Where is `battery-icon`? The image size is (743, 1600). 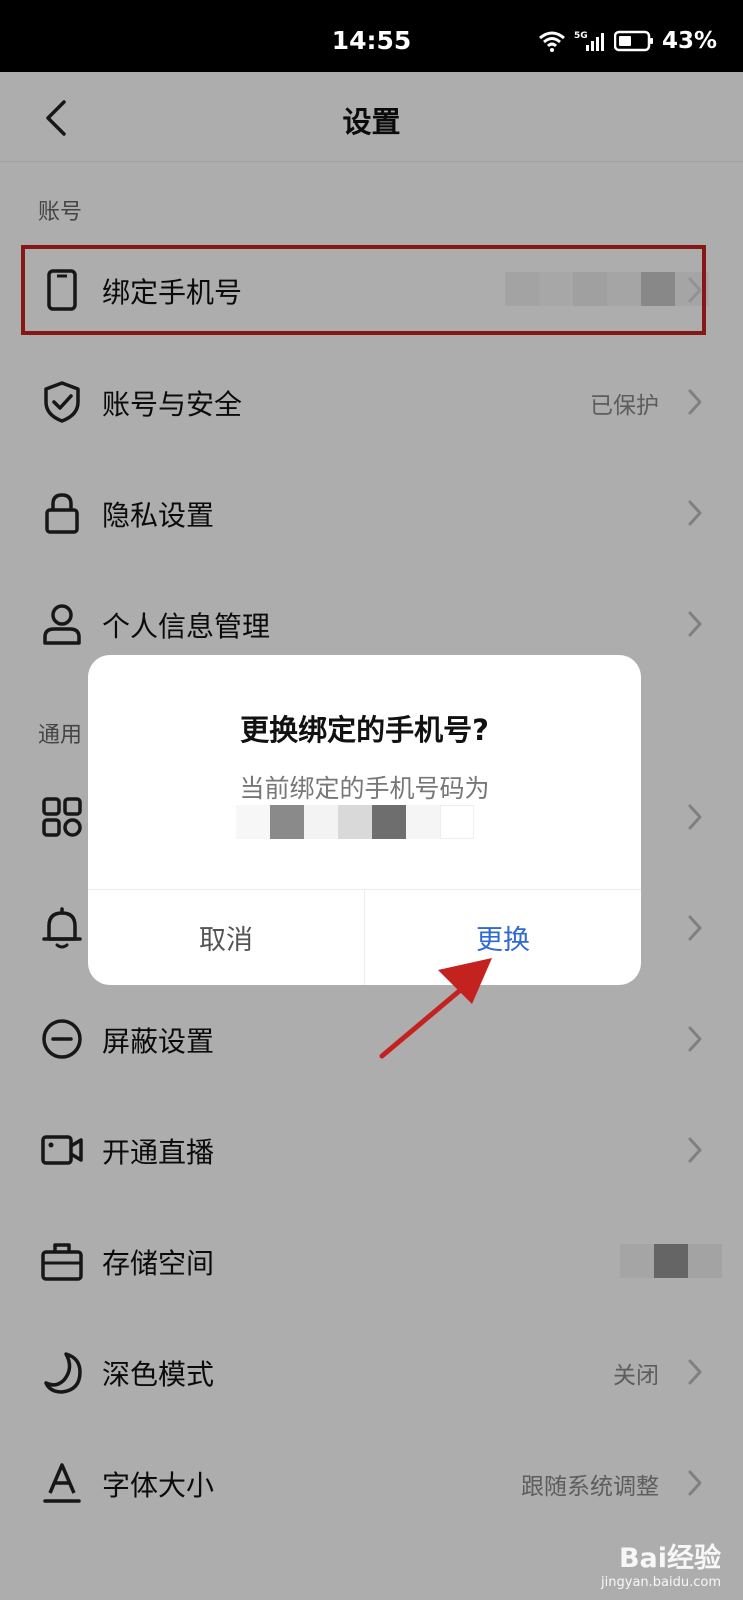
battery-icon is located at coordinates (633, 41).